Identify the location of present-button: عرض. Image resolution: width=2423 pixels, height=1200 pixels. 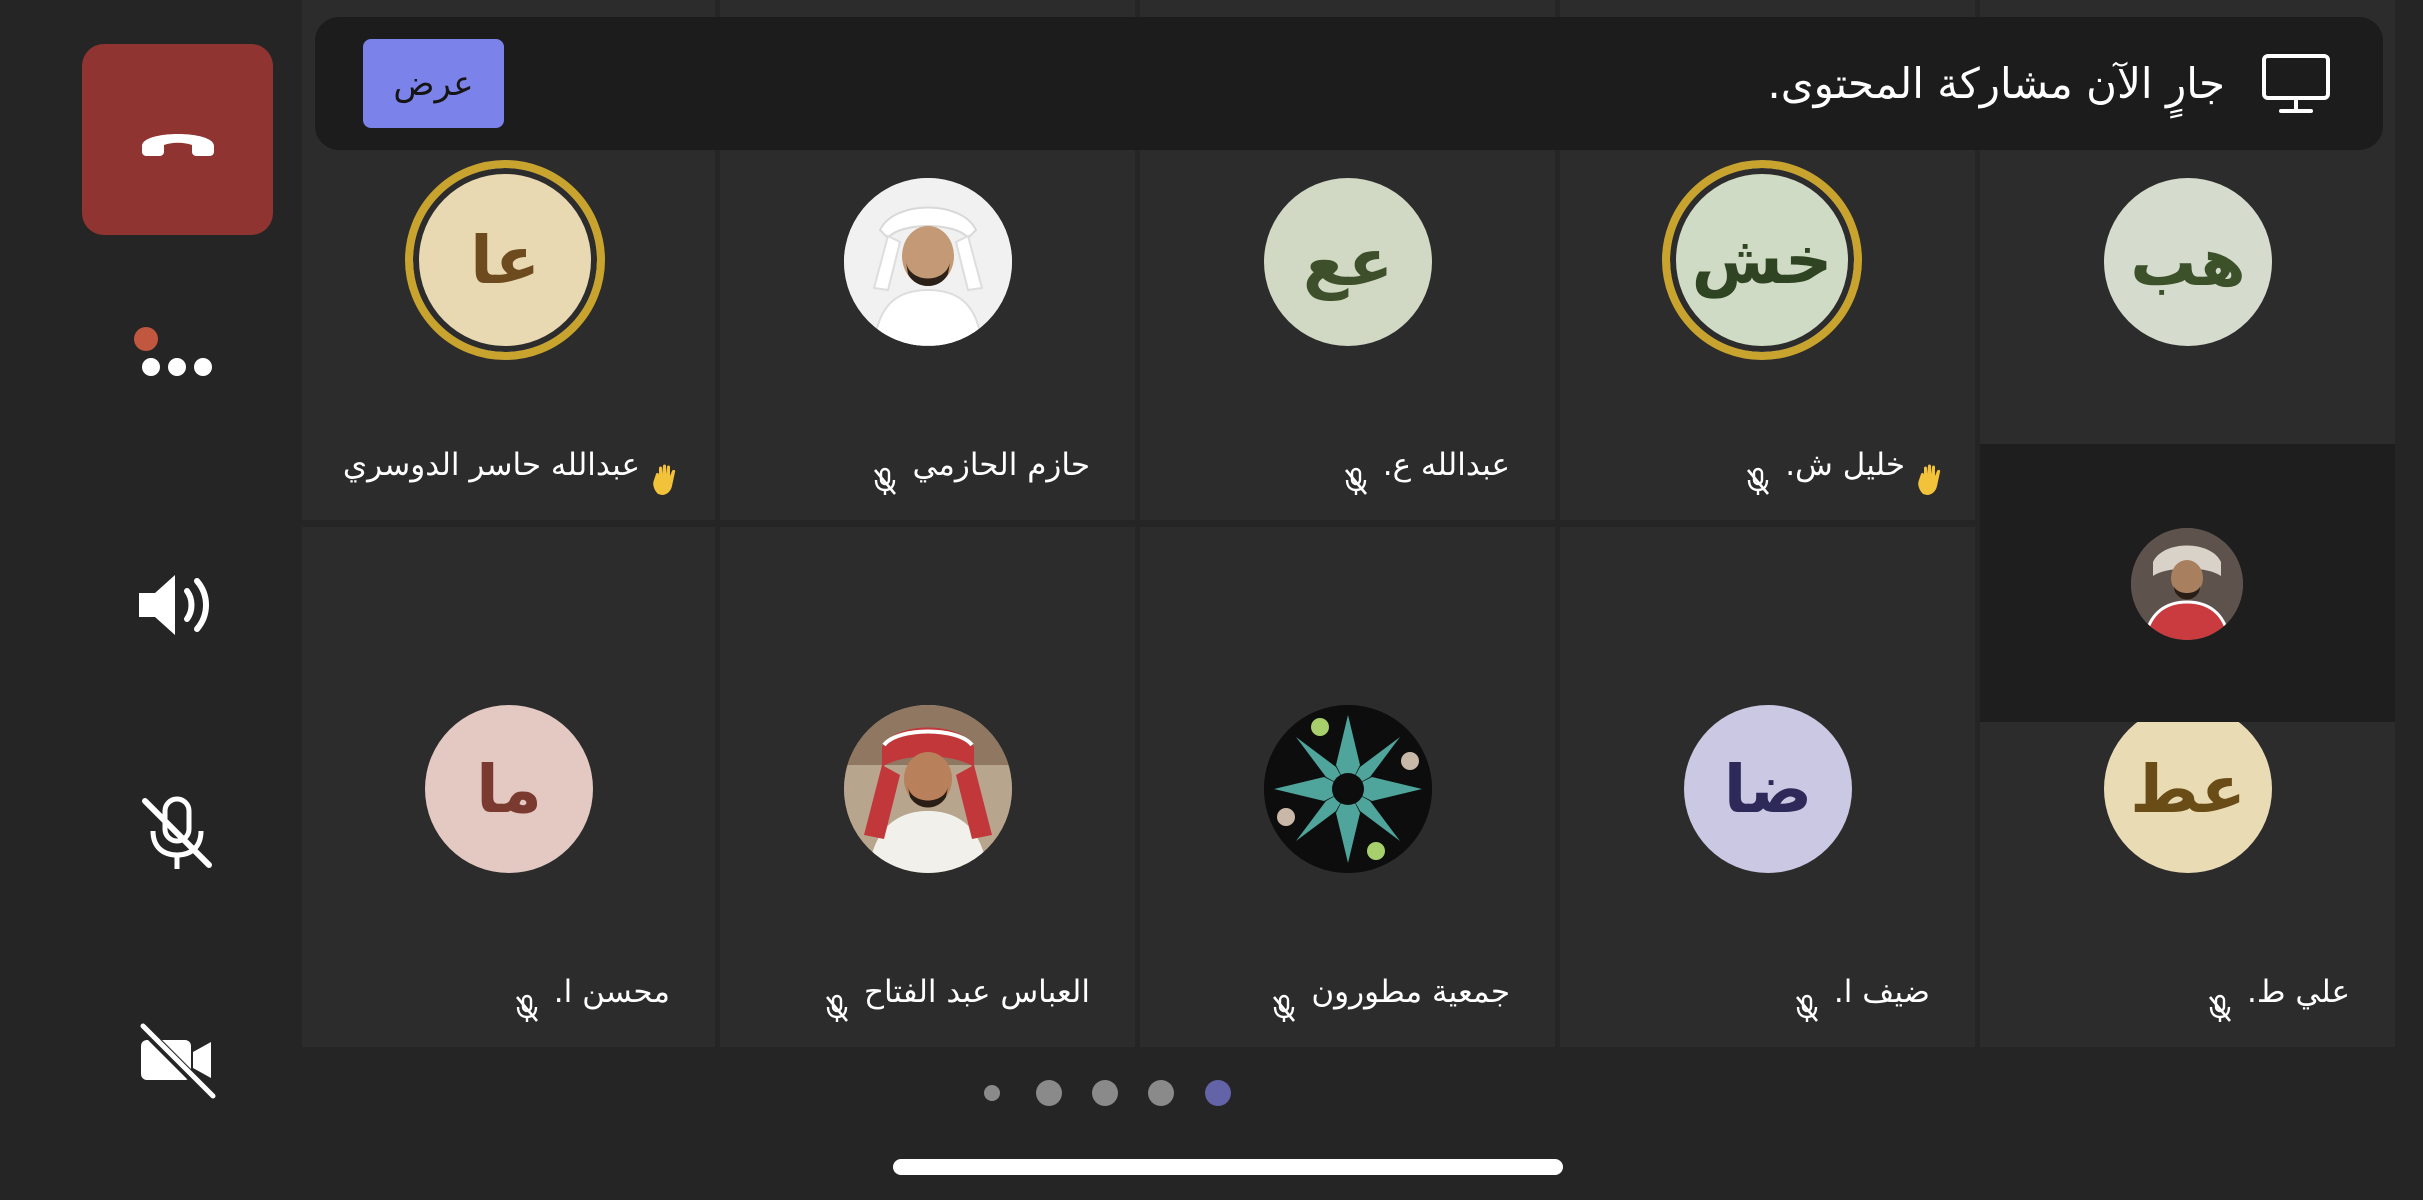
(433, 83).